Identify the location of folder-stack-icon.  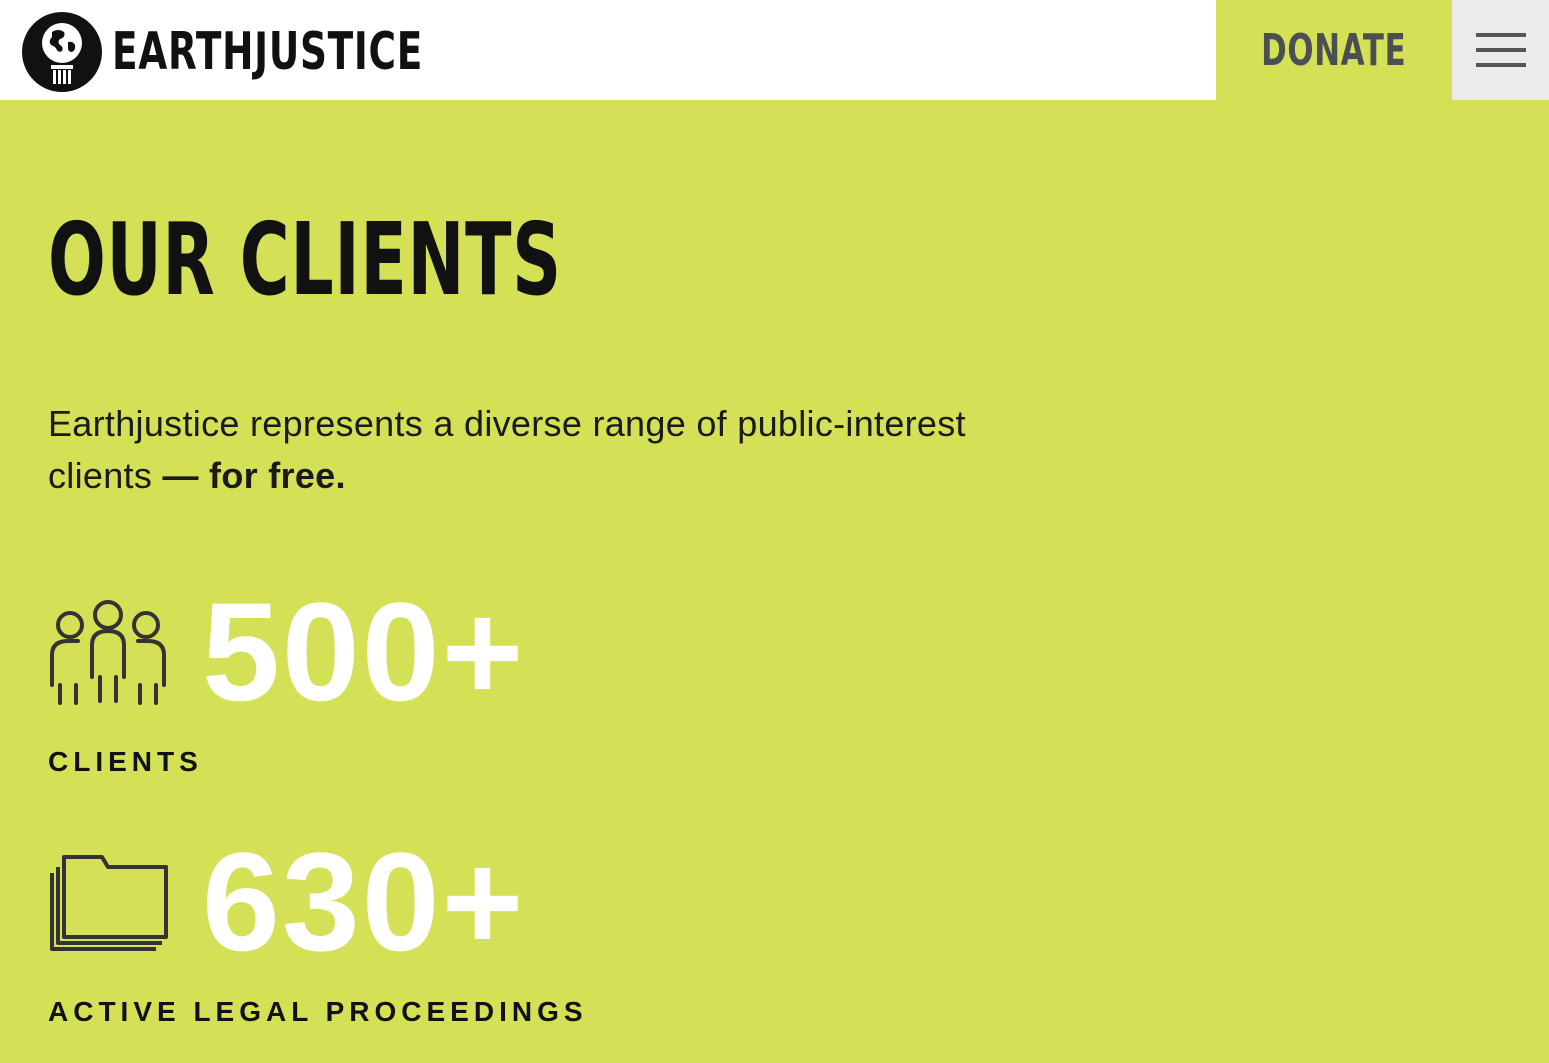
(109, 903).